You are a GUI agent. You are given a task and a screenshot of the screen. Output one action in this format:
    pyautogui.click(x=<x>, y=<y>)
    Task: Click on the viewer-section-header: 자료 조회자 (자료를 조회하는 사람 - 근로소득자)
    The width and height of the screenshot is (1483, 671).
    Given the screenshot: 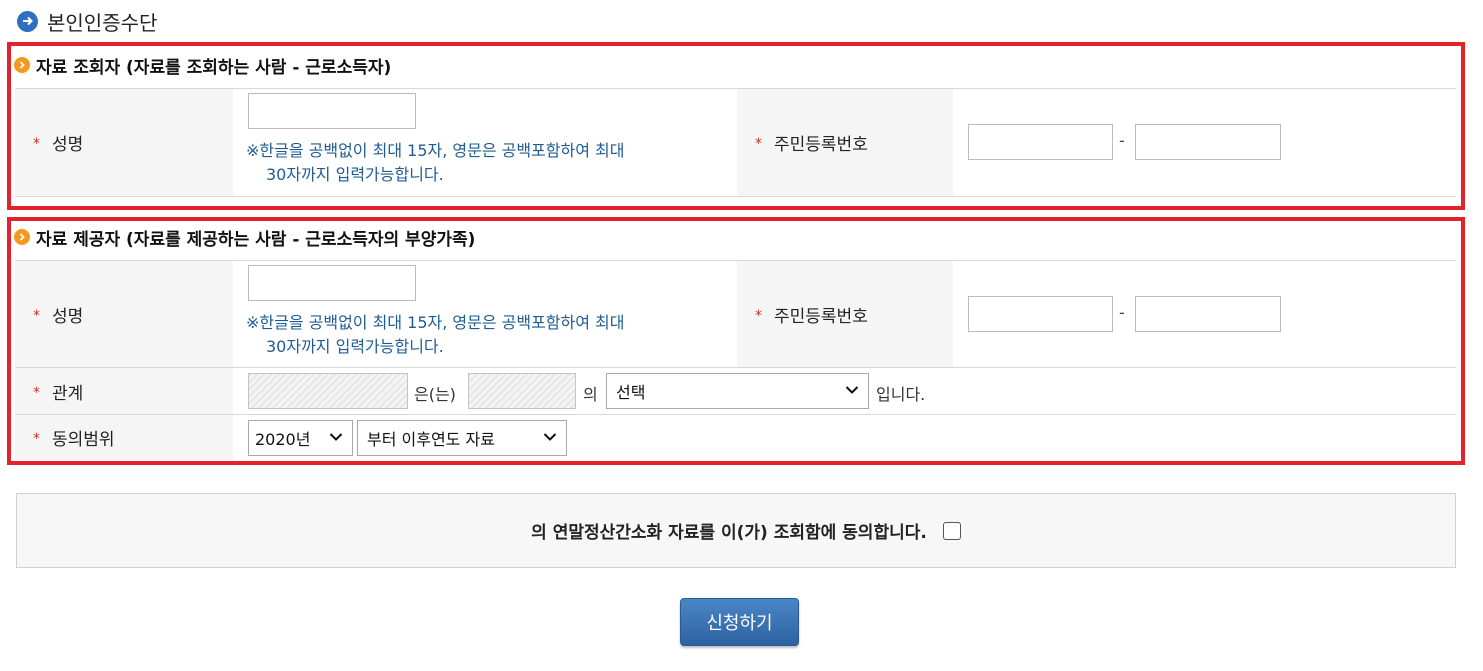 What is the action you would take?
    pyautogui.click(x=203, y=66)
    